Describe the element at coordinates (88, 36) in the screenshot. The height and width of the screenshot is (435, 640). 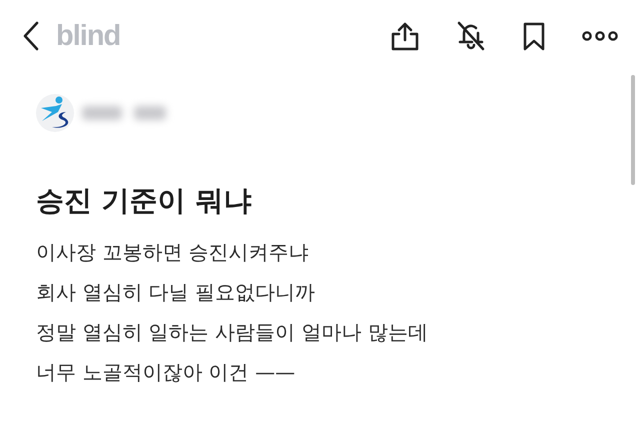
I see `app-logo: blind` at that location.